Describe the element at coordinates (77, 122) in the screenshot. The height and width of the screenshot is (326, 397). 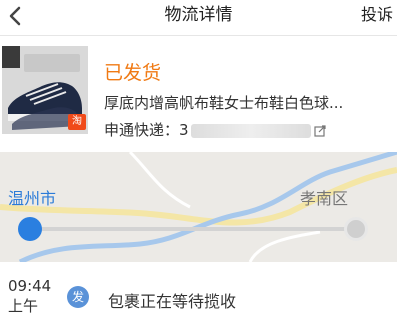
I see `taobao-badge: 淘` at that location.